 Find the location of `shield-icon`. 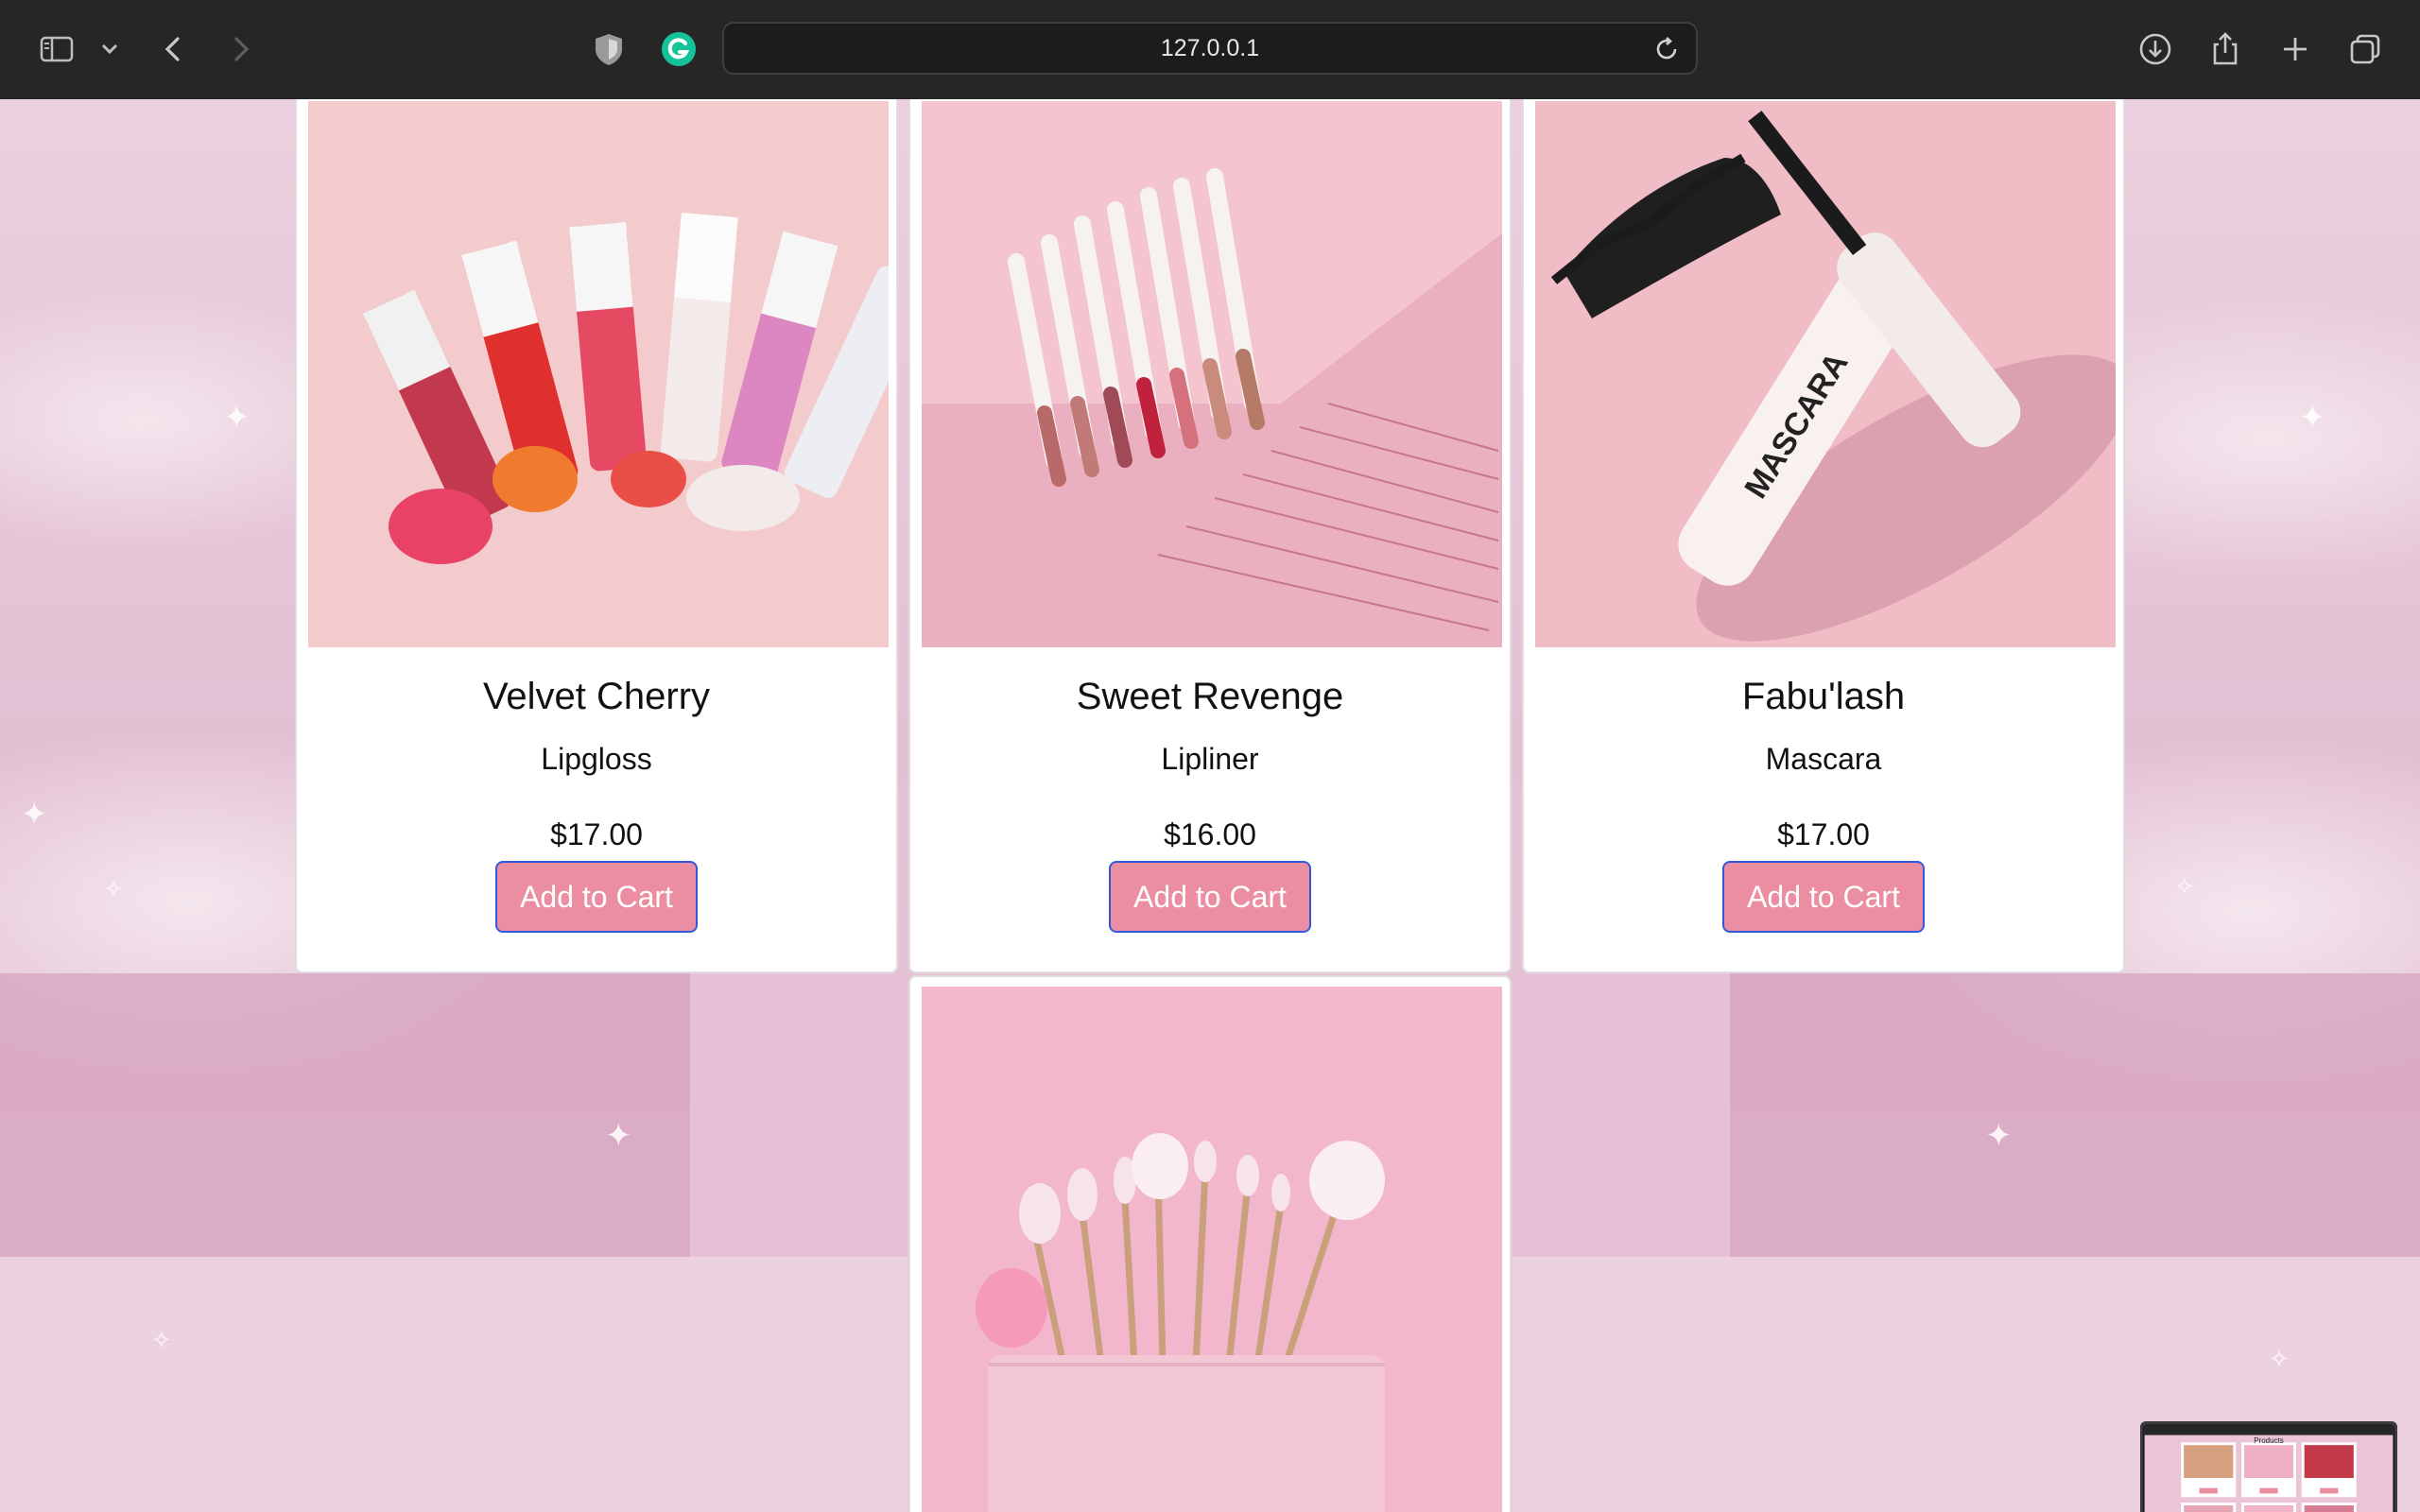

shield-icon is located at coordinates (608, 49).